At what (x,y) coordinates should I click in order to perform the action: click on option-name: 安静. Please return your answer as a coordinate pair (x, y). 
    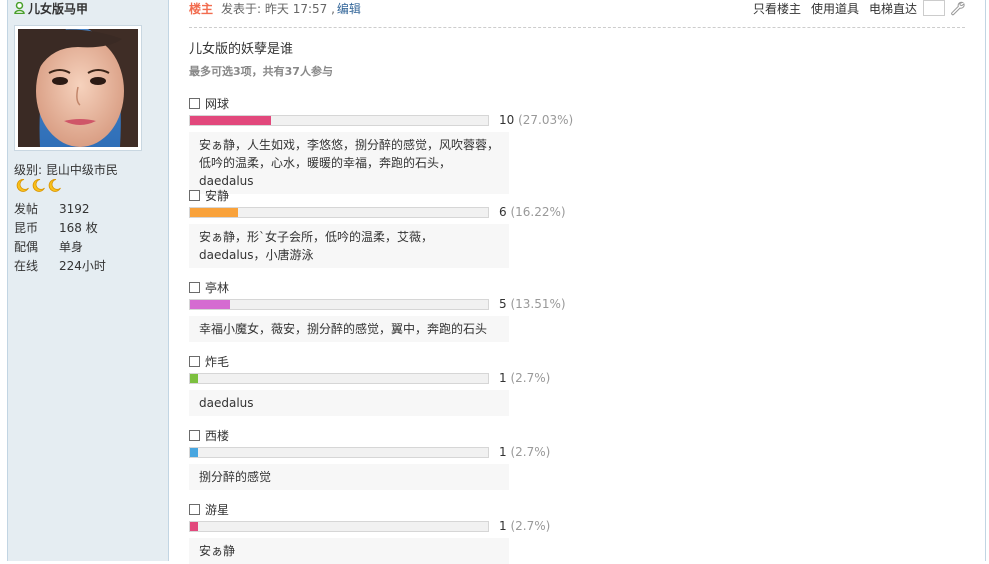
    Looking at the image, I should click on (217, 195).